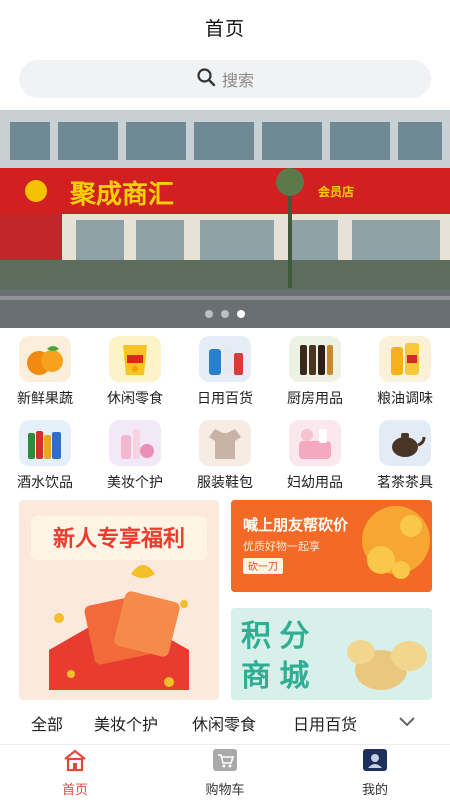  I want to click on category-snacks: 休闲零食, so click(135, 375).